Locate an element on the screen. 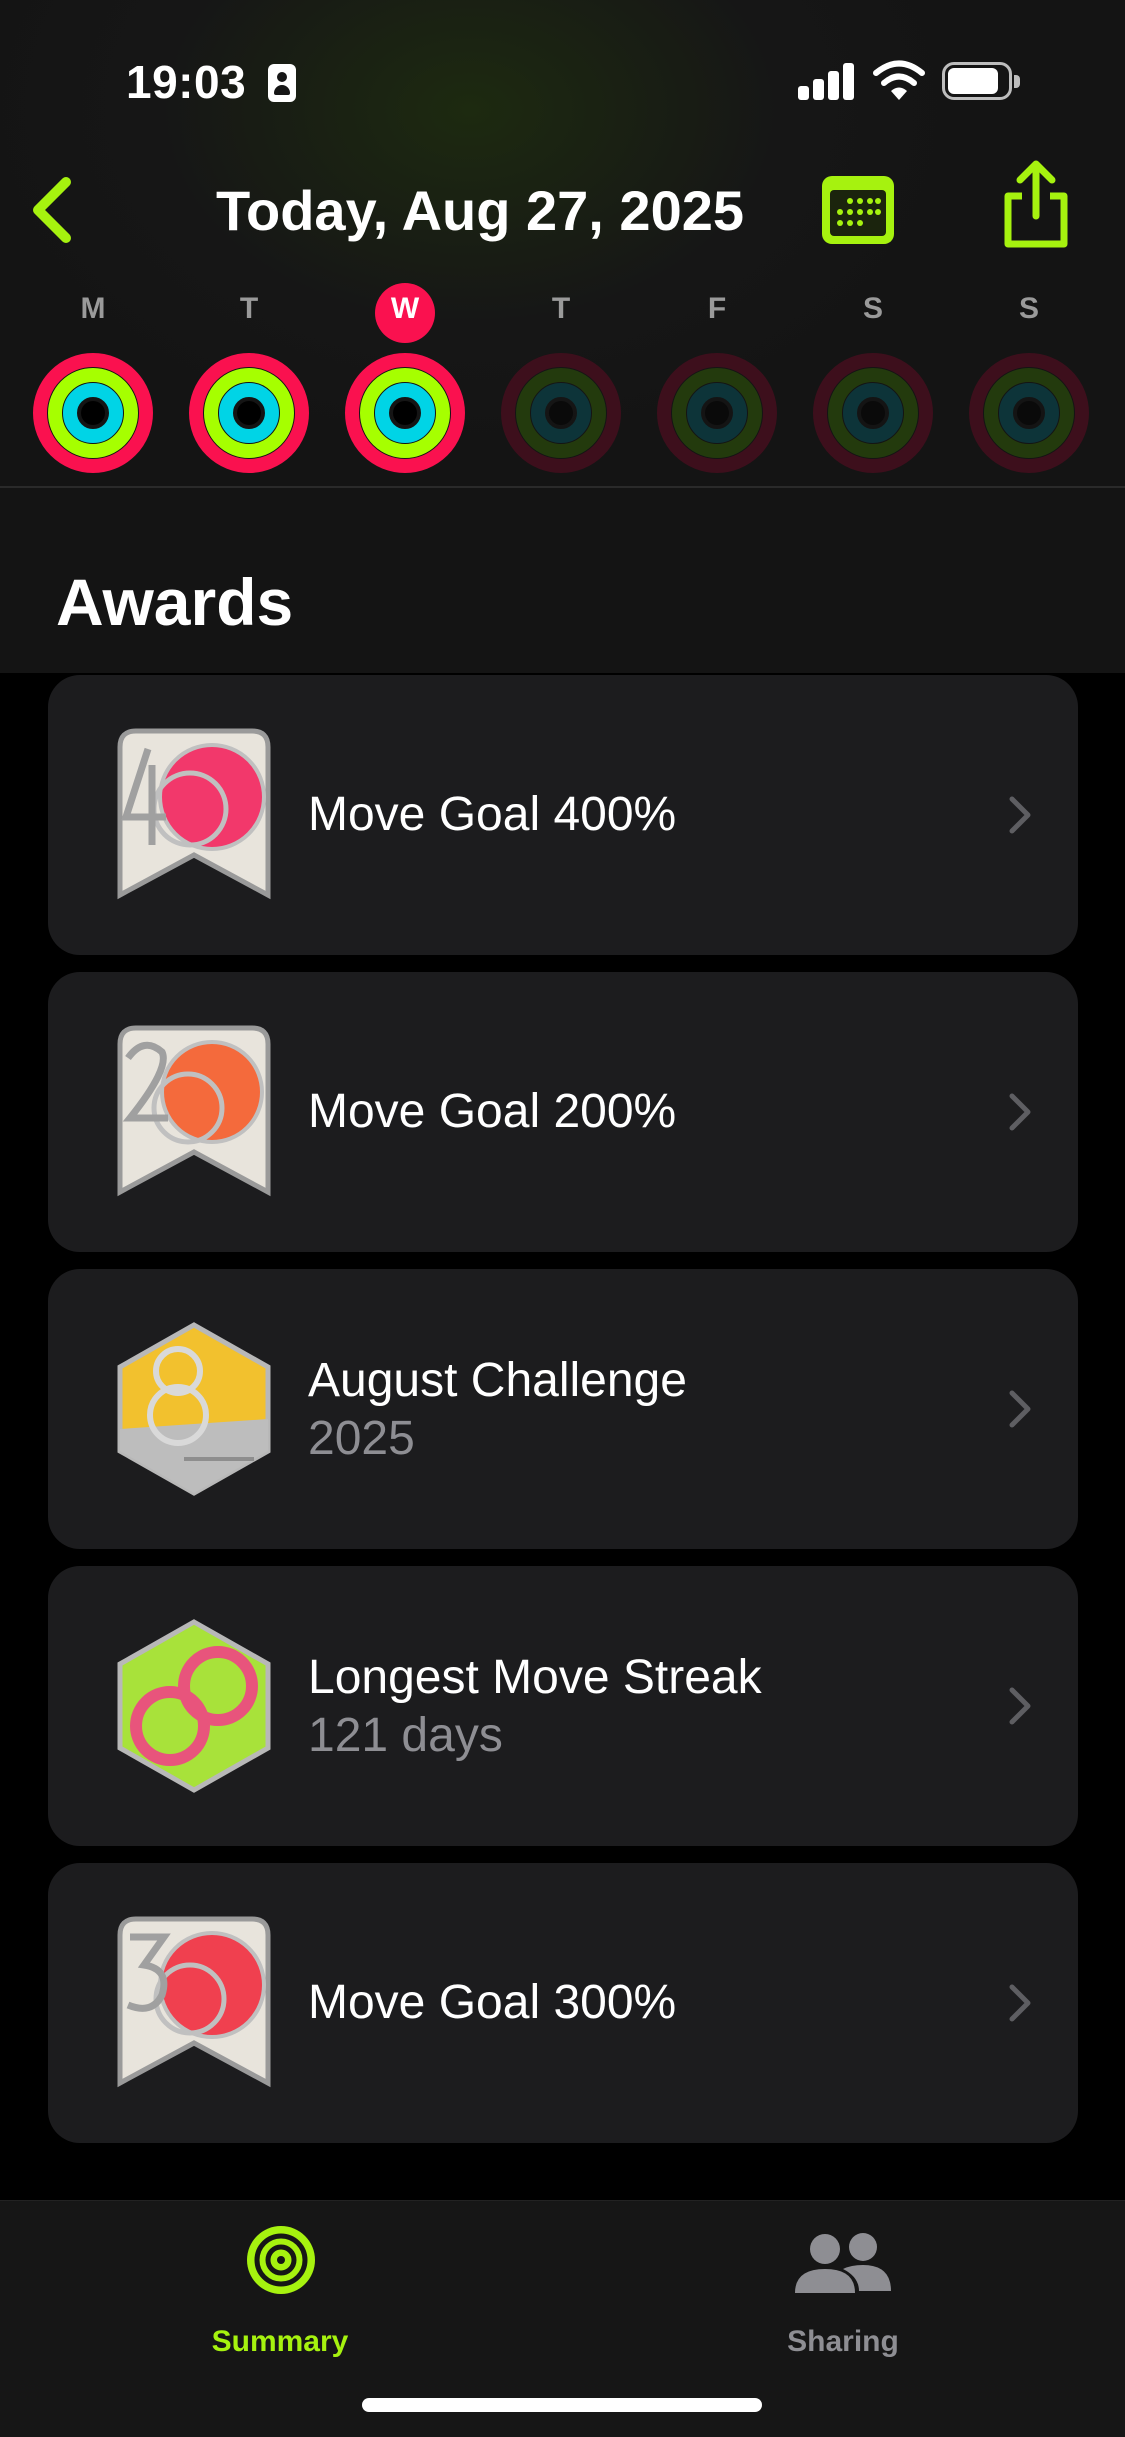 This screenshot has height=2437, width=1125. award-title: Move Goal 400% is located at coordinates (492, 814).